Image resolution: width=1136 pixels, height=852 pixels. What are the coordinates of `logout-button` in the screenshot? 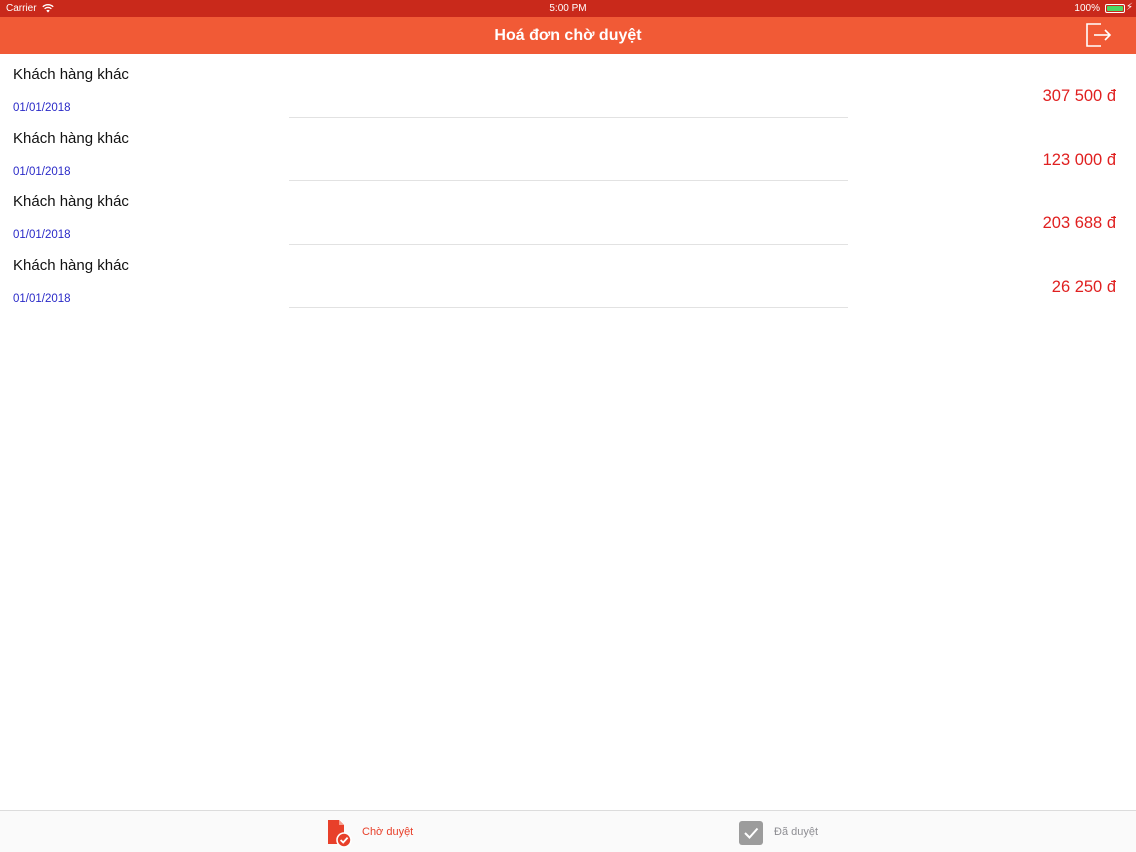 It's located at (1098, 35).